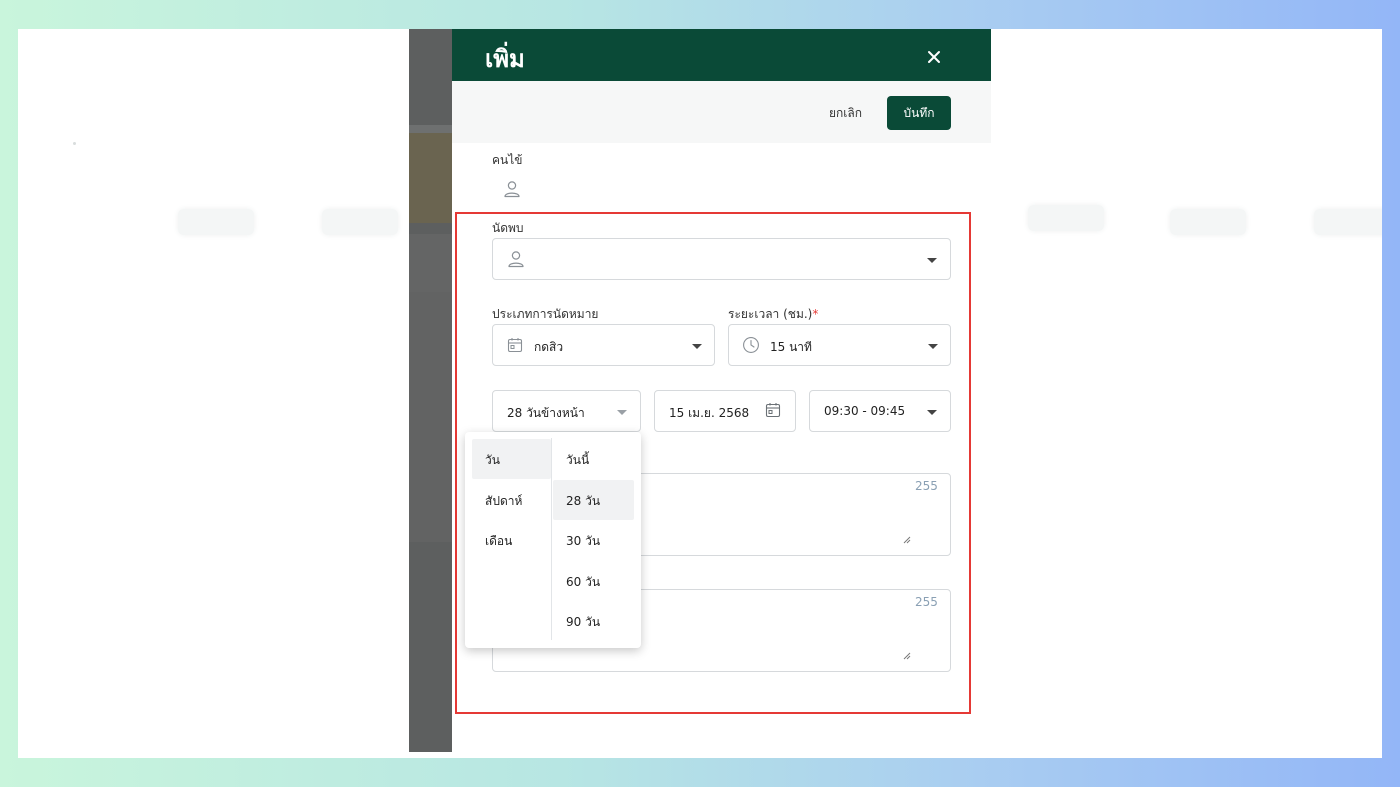  Describe the element at coordinates (503, 501) in the screenshot. I see `unit-option-week: สัปดาห์` at that location.